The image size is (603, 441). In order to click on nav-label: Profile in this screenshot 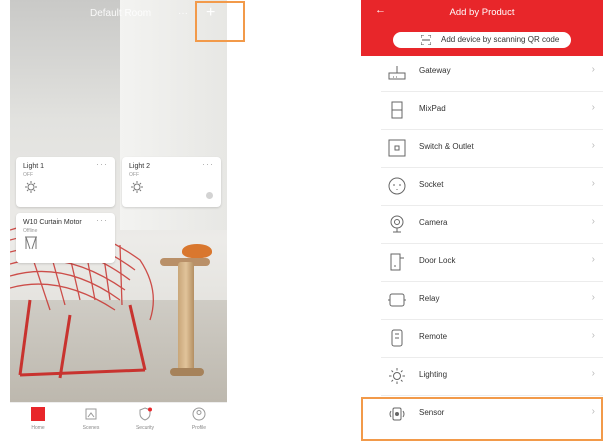, I will do `click(199, 428)`.